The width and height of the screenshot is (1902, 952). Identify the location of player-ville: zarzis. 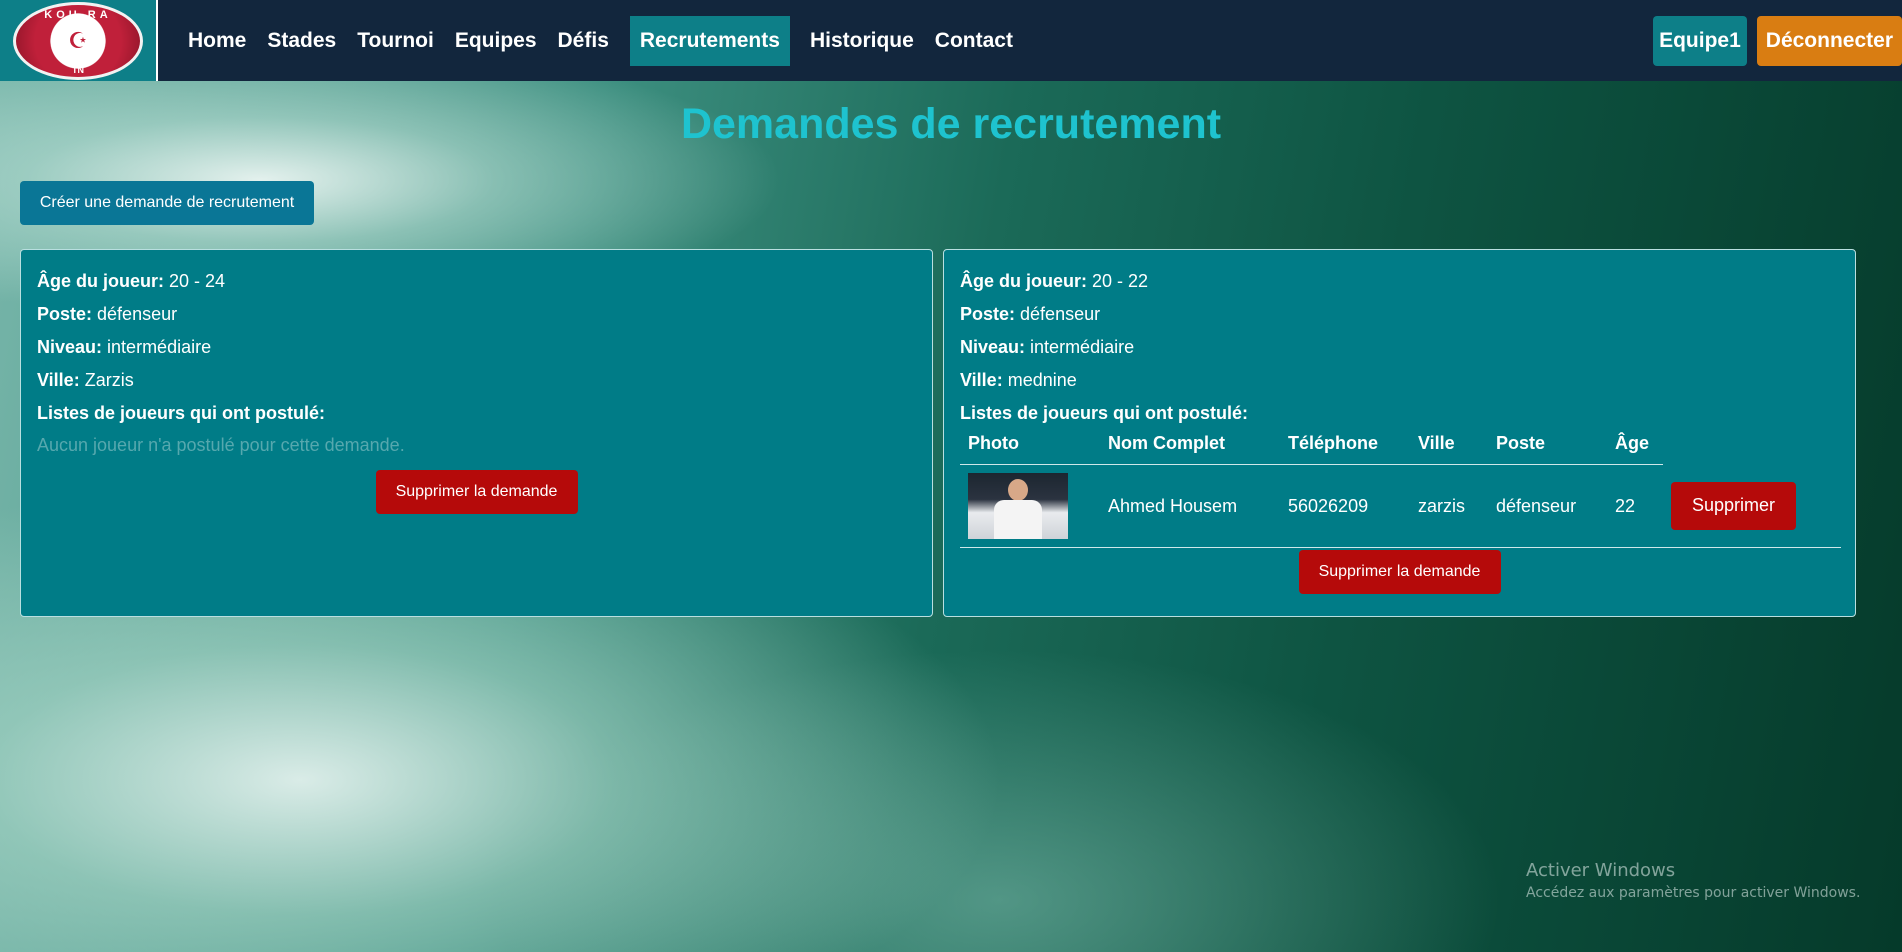
(1442, 505).